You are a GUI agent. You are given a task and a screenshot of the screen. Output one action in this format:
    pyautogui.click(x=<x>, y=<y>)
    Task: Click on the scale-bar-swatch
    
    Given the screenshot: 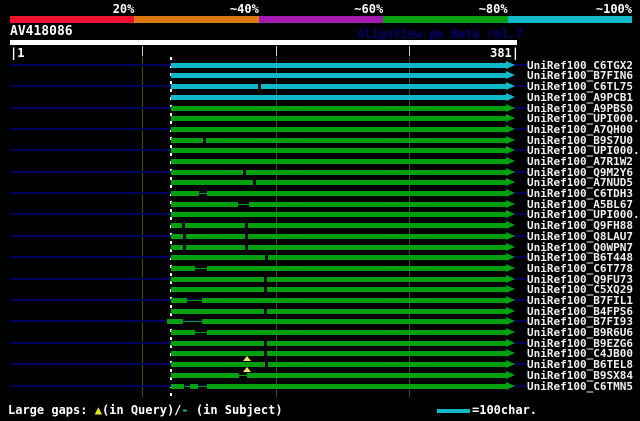 What is the action you would take?
    pyautogui.click(x=453, y=411)
    